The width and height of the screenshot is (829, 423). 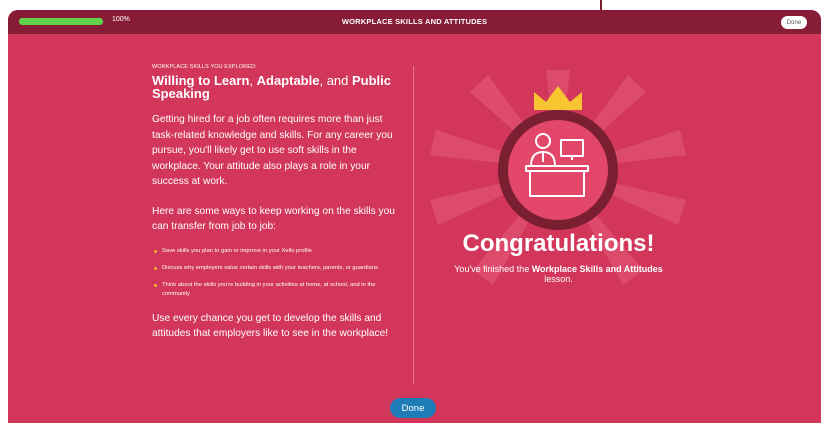 I want to click on crown-icon, so click(x=558, y=98).